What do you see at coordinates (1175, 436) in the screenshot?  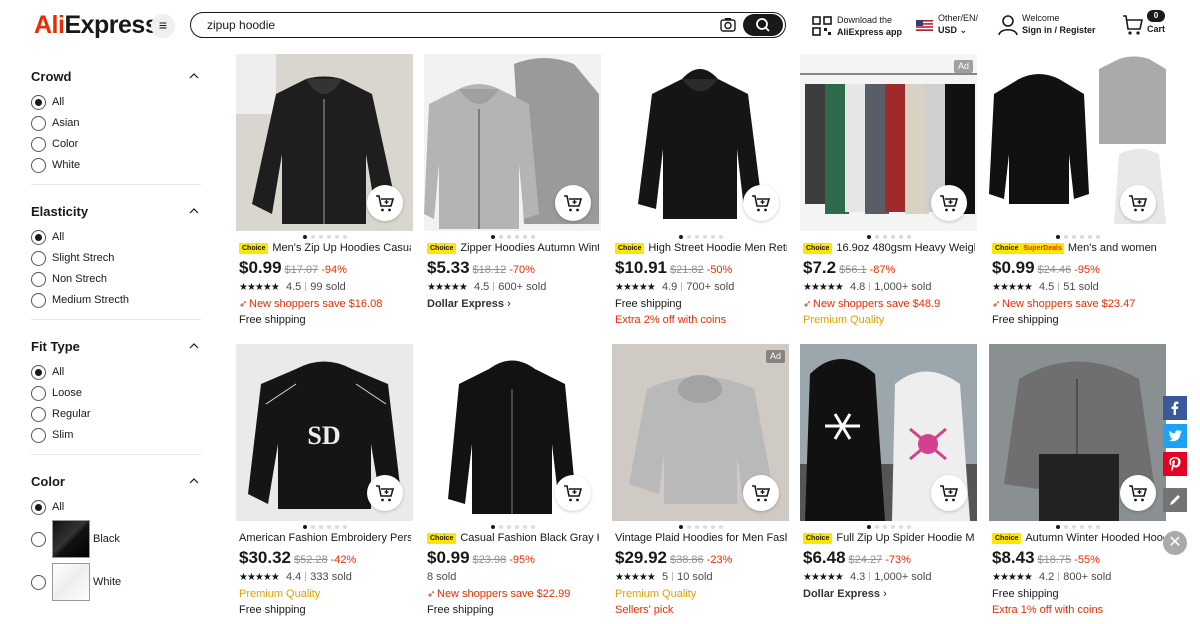 I see `twitter-share-icon` at bounding box center [1175, 436].